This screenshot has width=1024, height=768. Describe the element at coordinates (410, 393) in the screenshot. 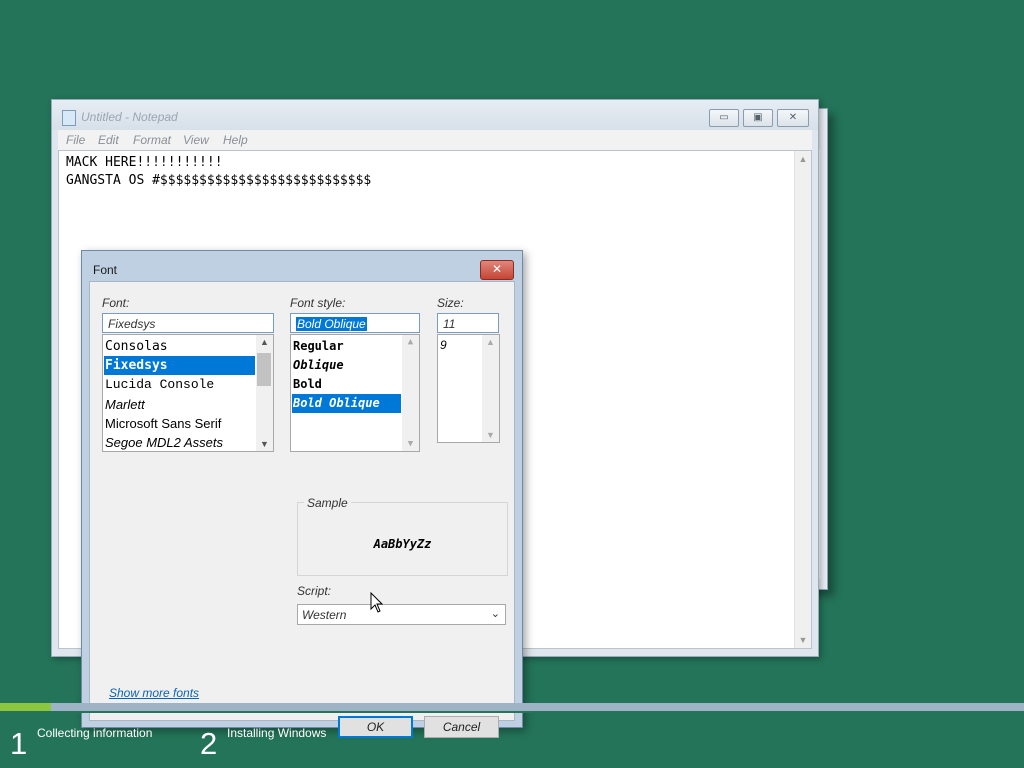

I see `style-list-scrollbar: ▲ ▼` at that location.